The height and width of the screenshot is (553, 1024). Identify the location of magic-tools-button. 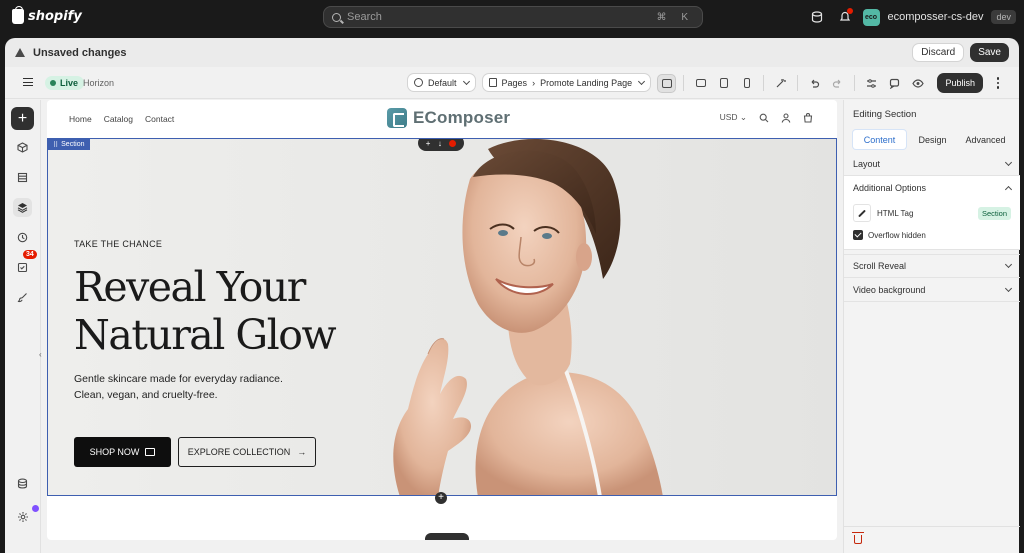
(780, 83).